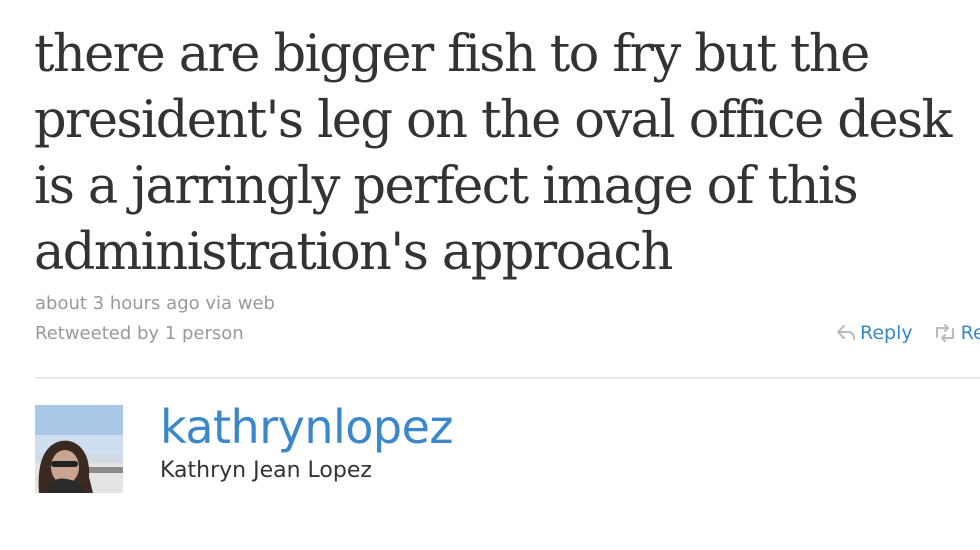 The image size is (980, 550). What do you see at coordinates (139, 333) in the screenshot?
I see `retweet-count: Retweeted by 1 person` at bounding box center [139, 333].